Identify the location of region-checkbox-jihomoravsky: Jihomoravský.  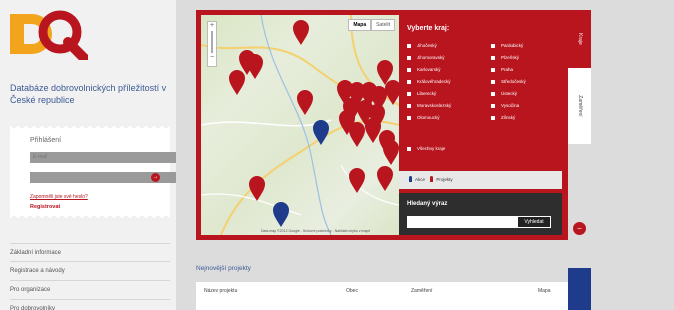
(426, 58).